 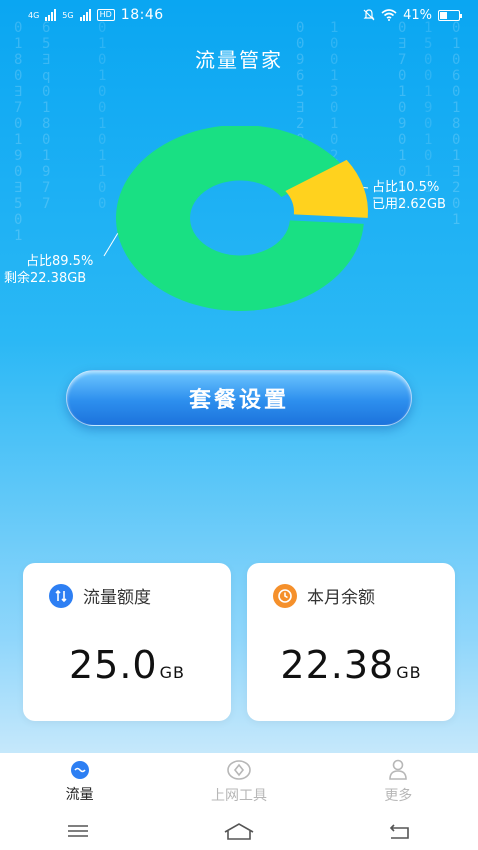 I want to click on status-bar: 4G 5G HD 18:46 41%, so click(x=239, y=15).